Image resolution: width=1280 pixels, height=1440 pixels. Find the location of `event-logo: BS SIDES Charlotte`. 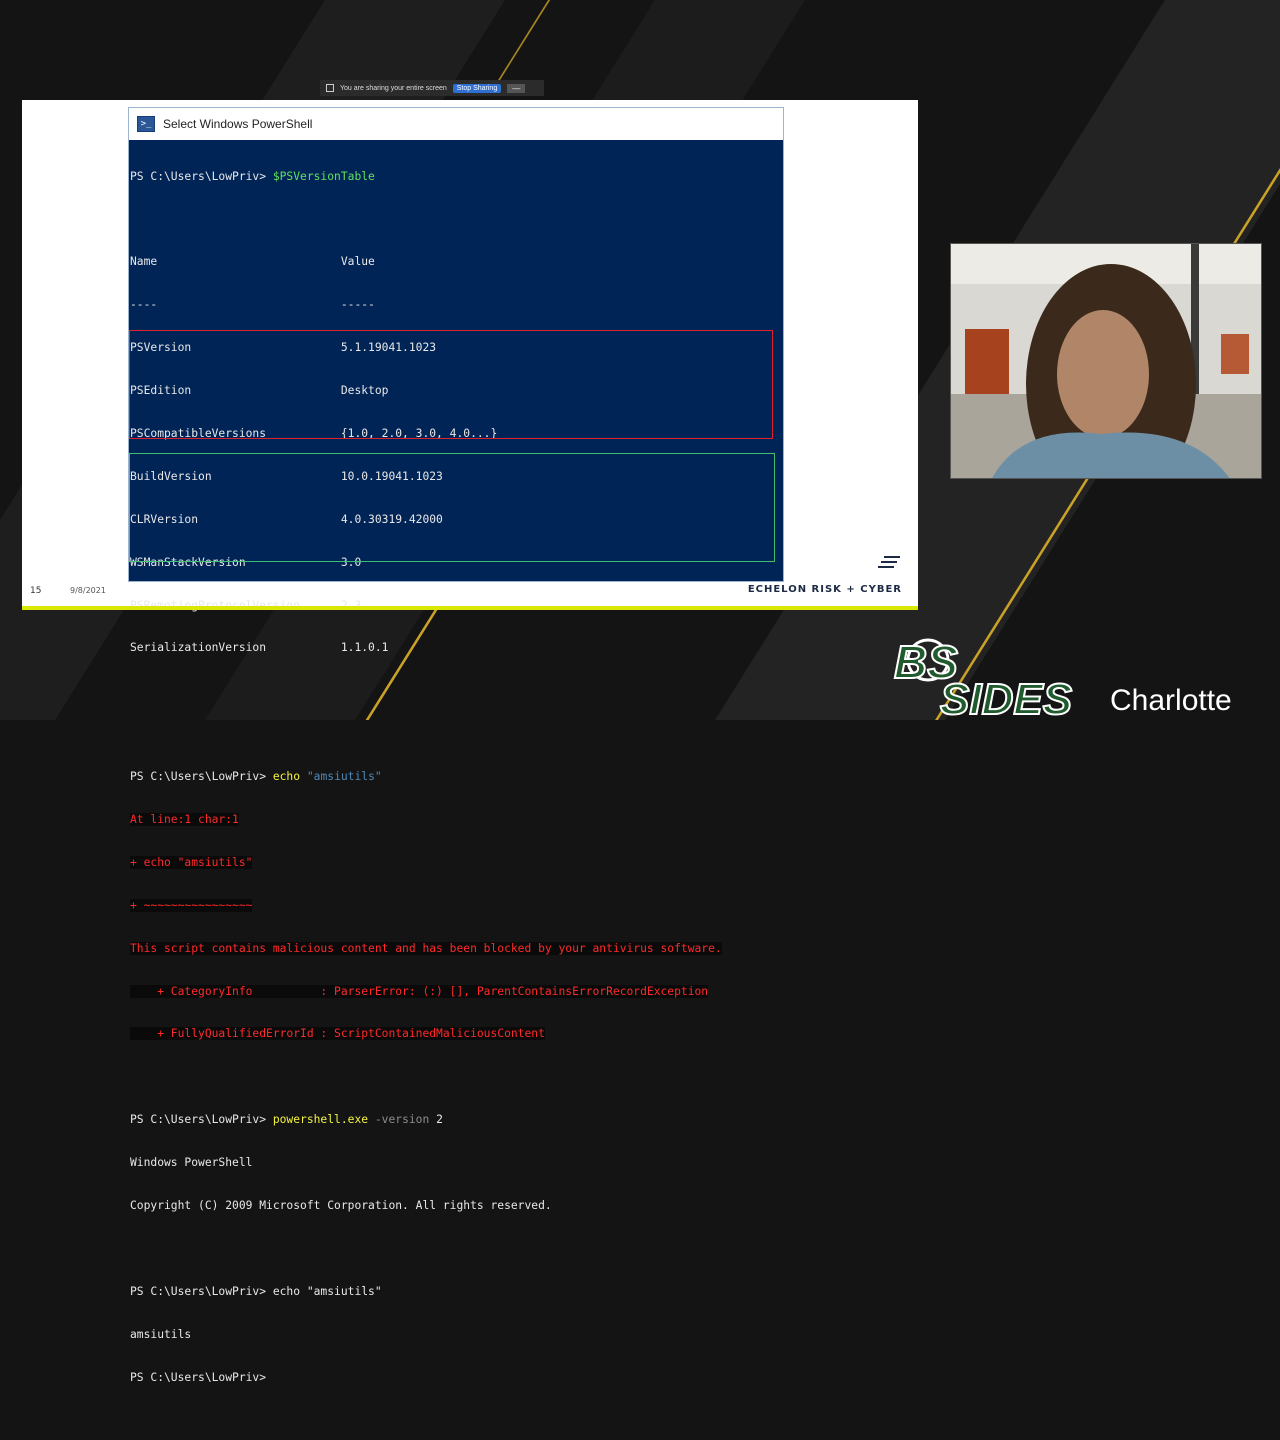

event-logo: BS SIDES Charlotte is located at coordinates (1082, 680).